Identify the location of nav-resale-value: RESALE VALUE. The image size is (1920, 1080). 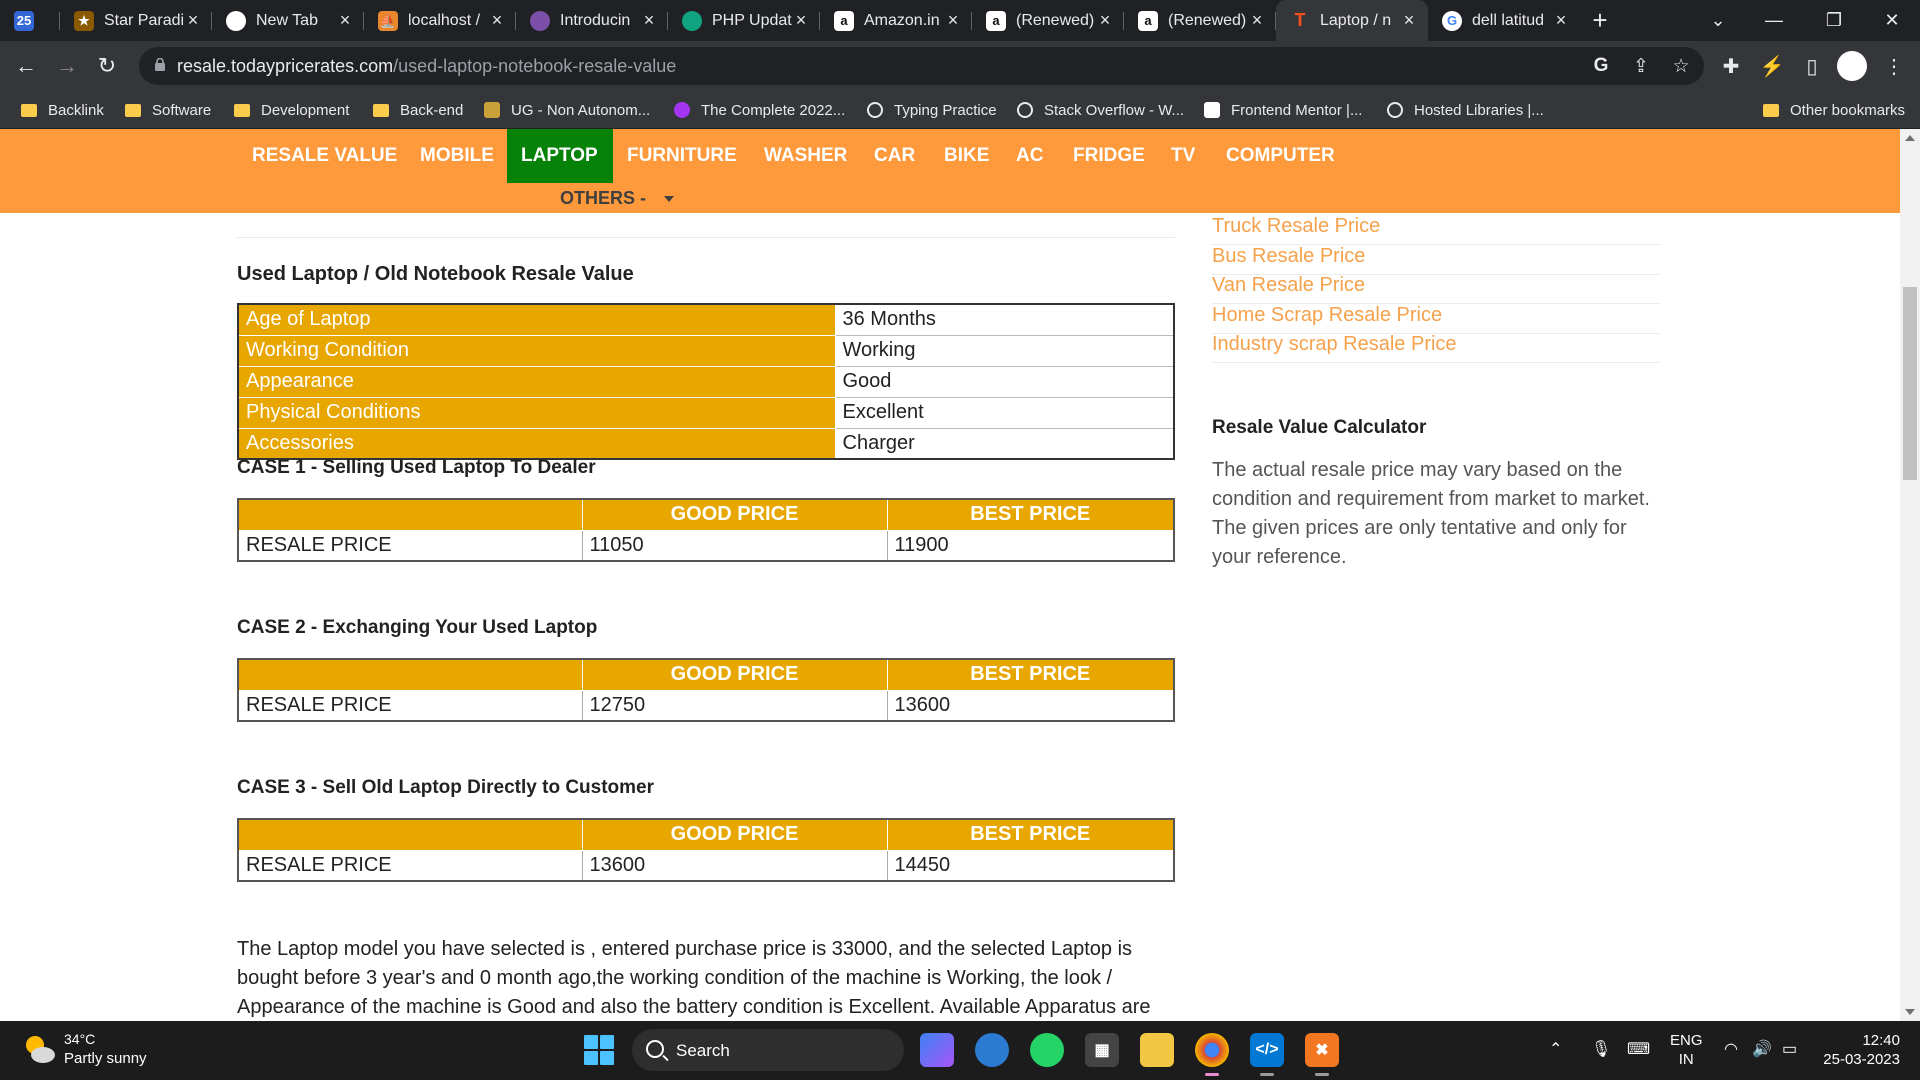
(324, 156).